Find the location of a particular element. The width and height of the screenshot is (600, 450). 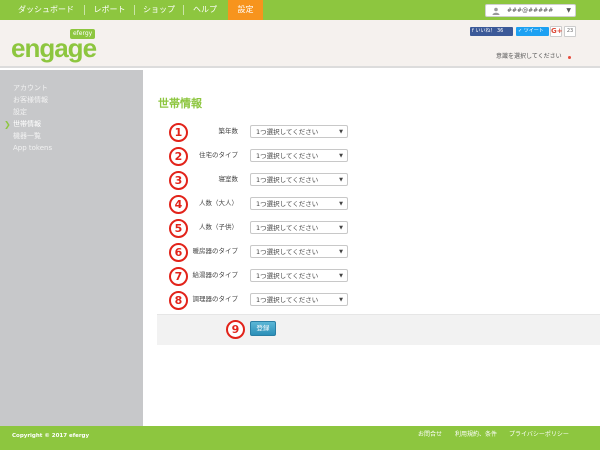

sidebar-item-settings: 設定 is located at coordinates (20, 112).